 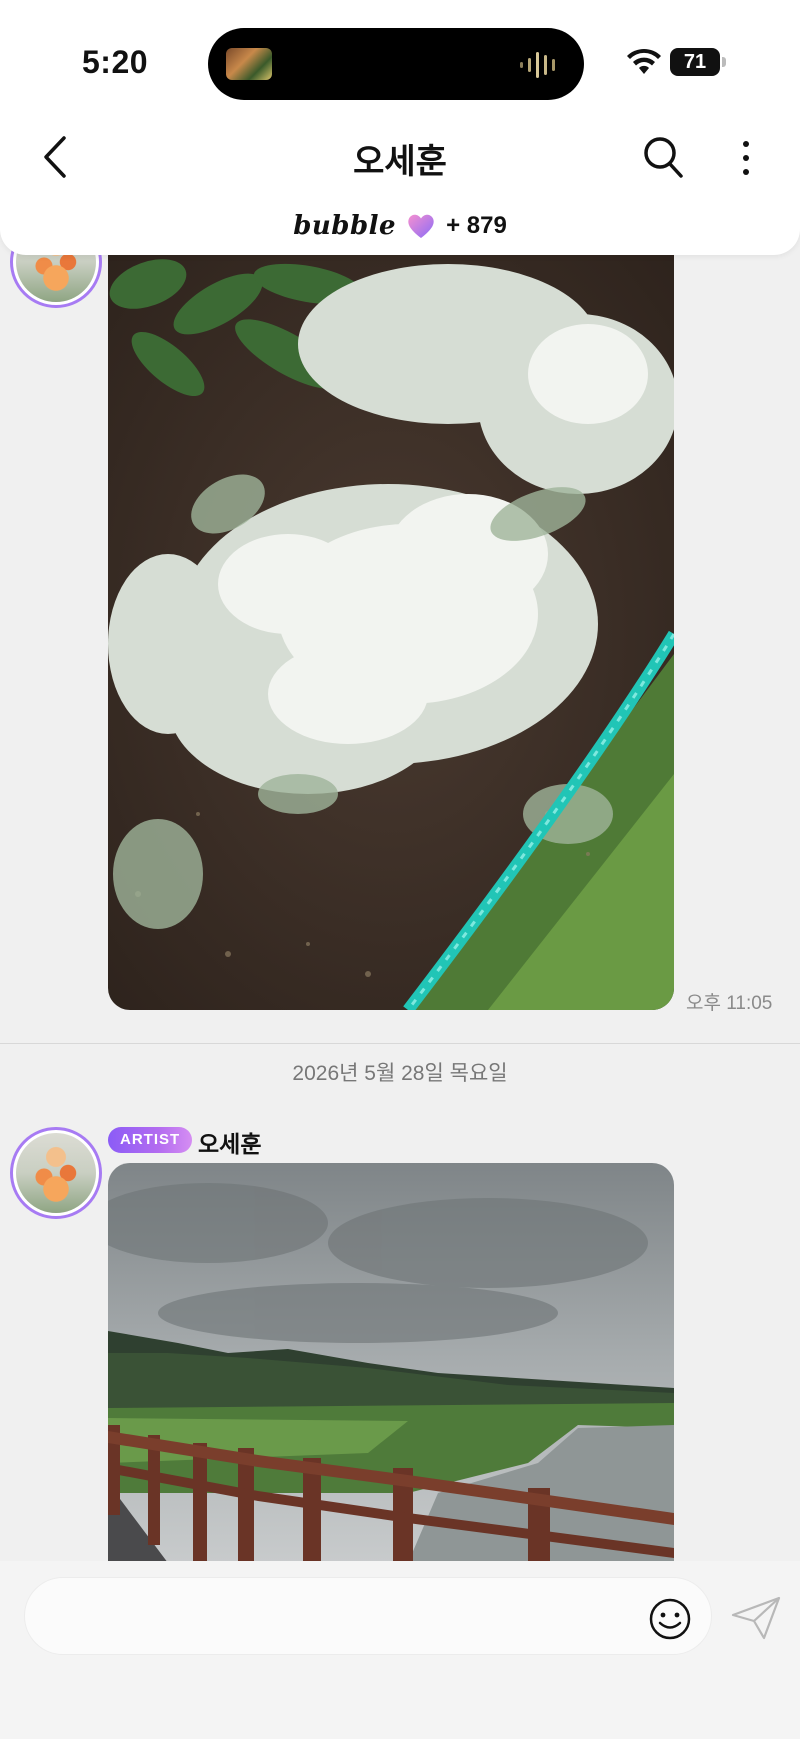 What do you see at coordinates (56, 157) in the screenshot?
I see `back-button` at bounding box center [56, 157].